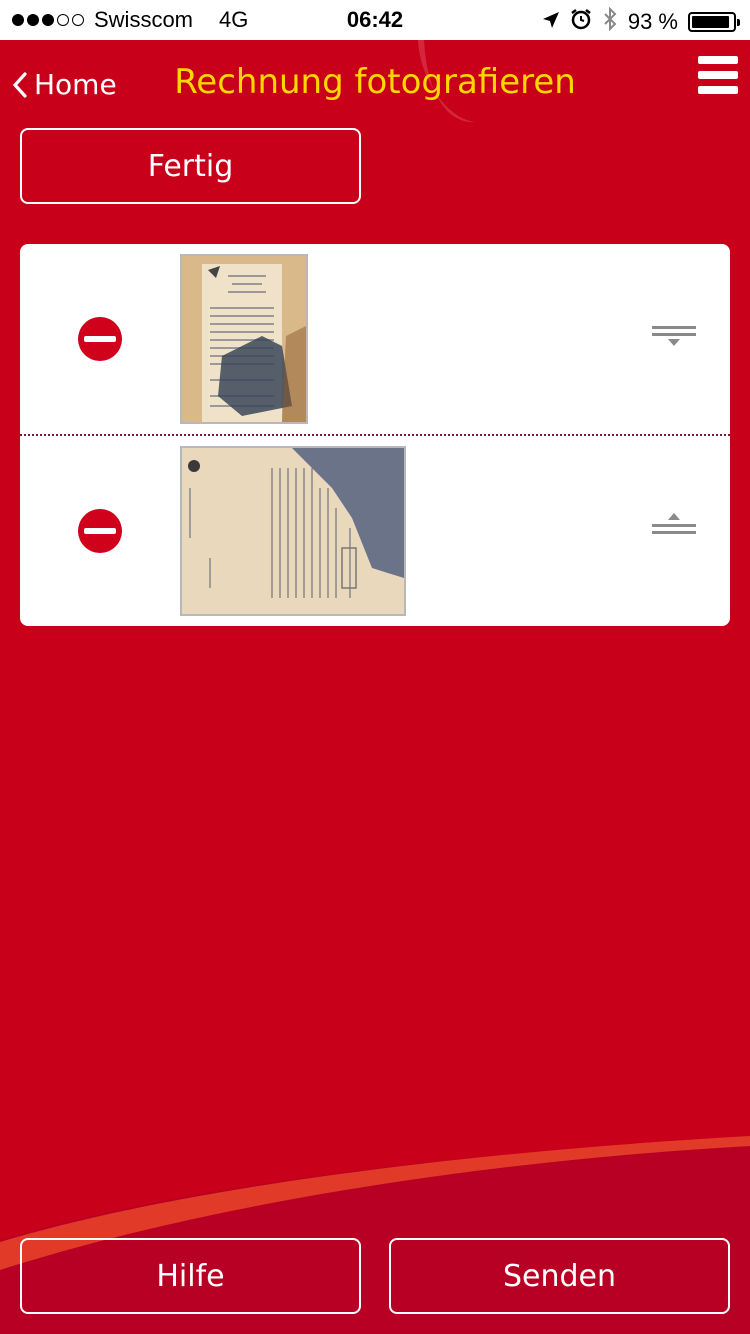 Image resolution: width=750 pixels, height=1334 pixels. I want to click on page-title: Rechnung fotografieren, so click(375, 82).